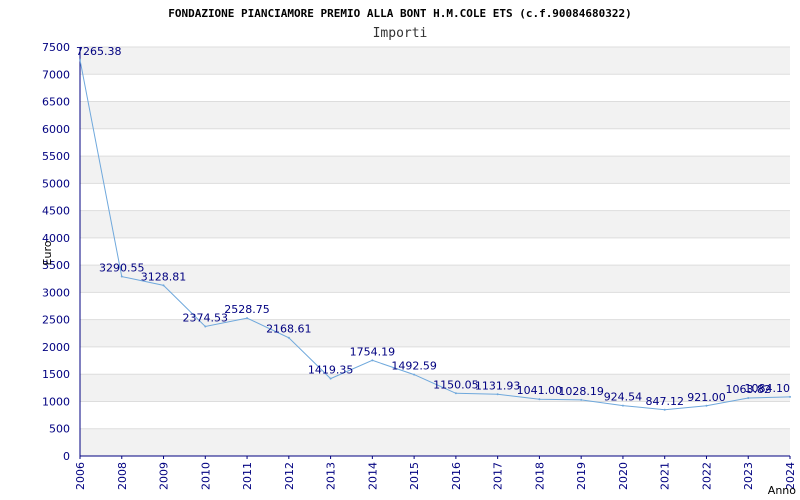 This screenshot has height=500, width=800. I want to click on data-label: 1754.19, so click(373, 351).